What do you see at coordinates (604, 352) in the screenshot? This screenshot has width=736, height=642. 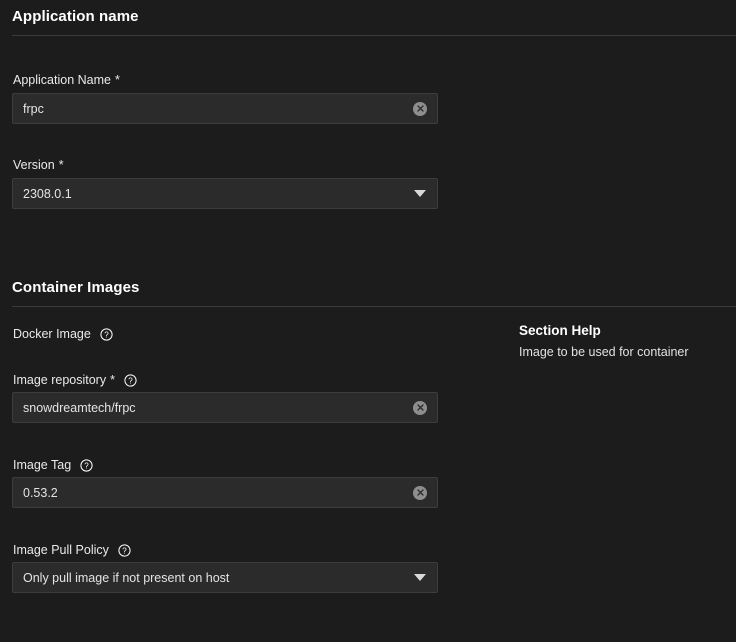 I see `section-help-text: Image to be used for container` at bounding box center [604, 352].